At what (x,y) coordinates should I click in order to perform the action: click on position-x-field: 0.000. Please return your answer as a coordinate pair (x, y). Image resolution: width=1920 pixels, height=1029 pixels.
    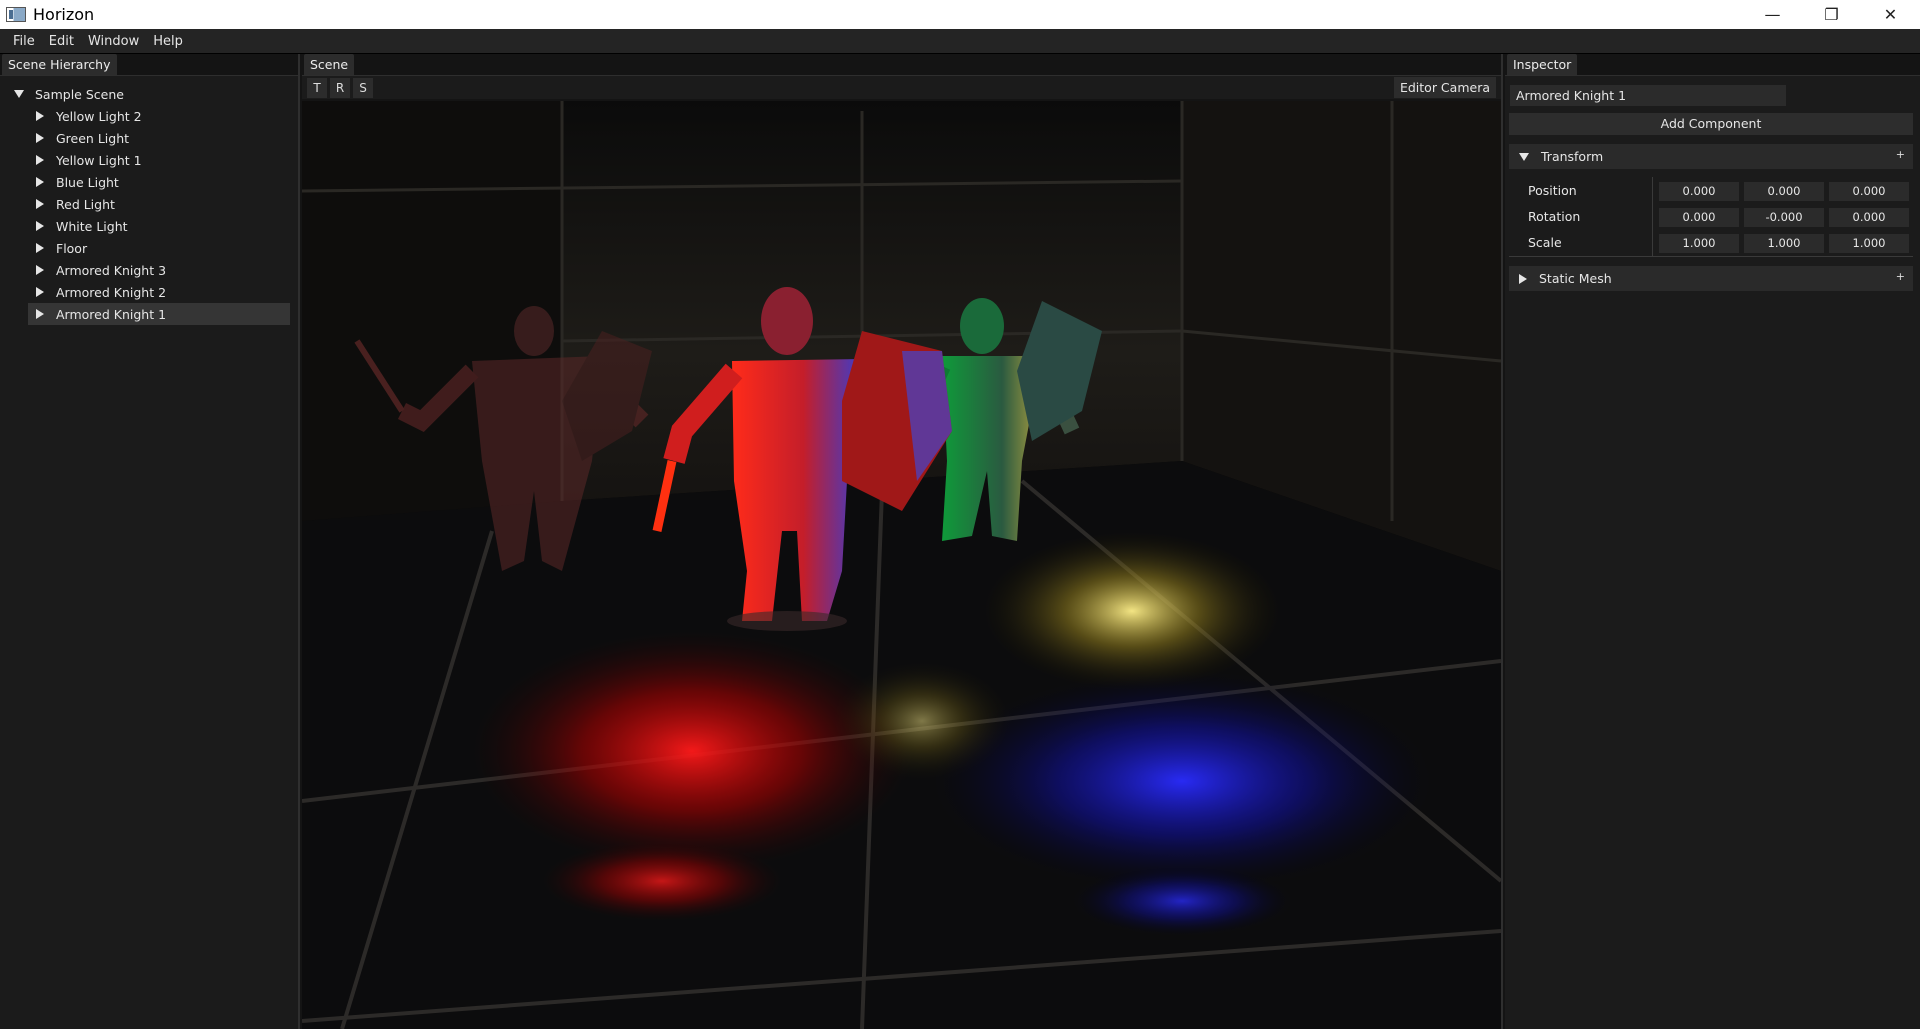
    Looking at the image, I should click on (1699, 191).